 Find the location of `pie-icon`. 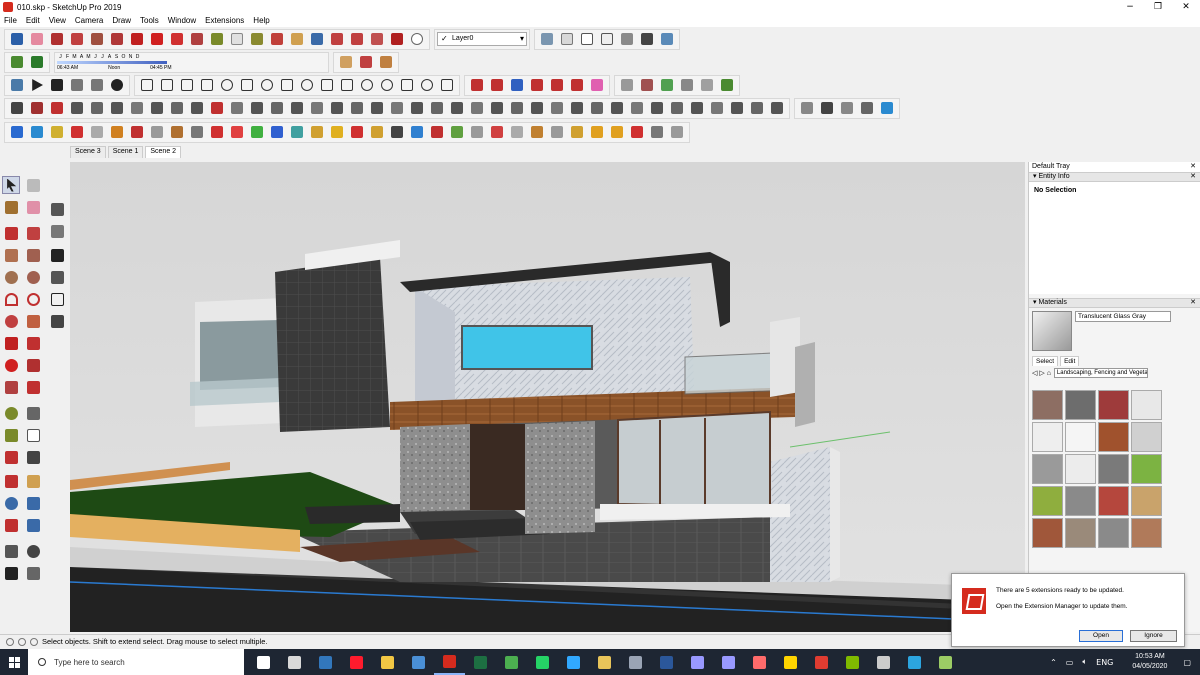

pie-icon is located at coordinates (11, 321).